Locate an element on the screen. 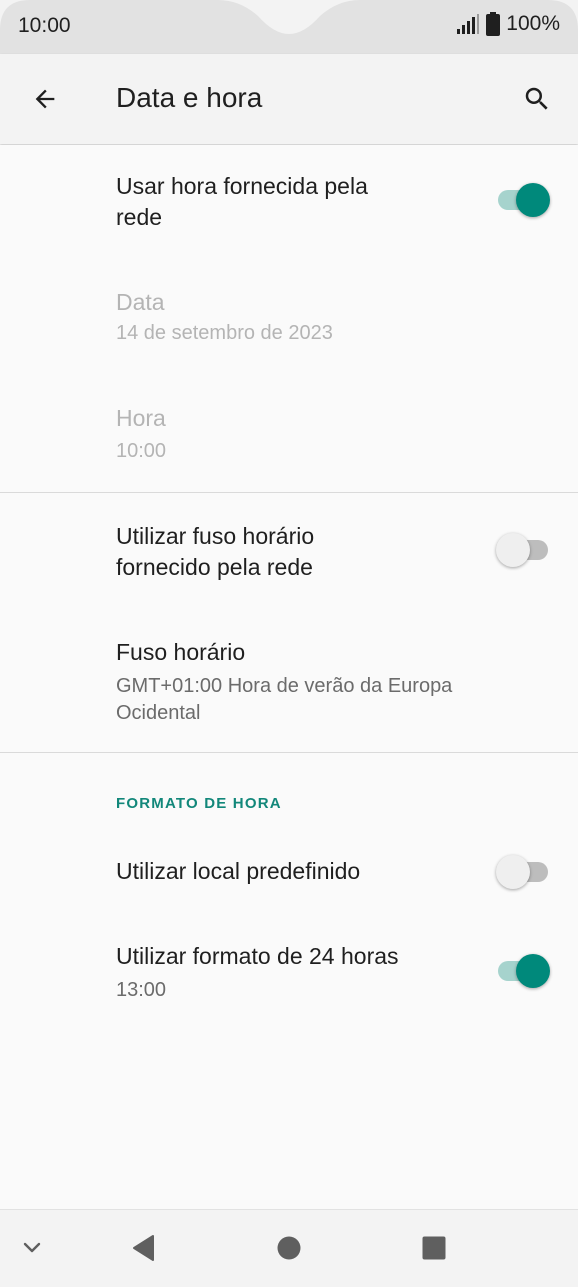 The width and height of the screenshot is (578, 1287). search-button is located at coordinates (537, 99).